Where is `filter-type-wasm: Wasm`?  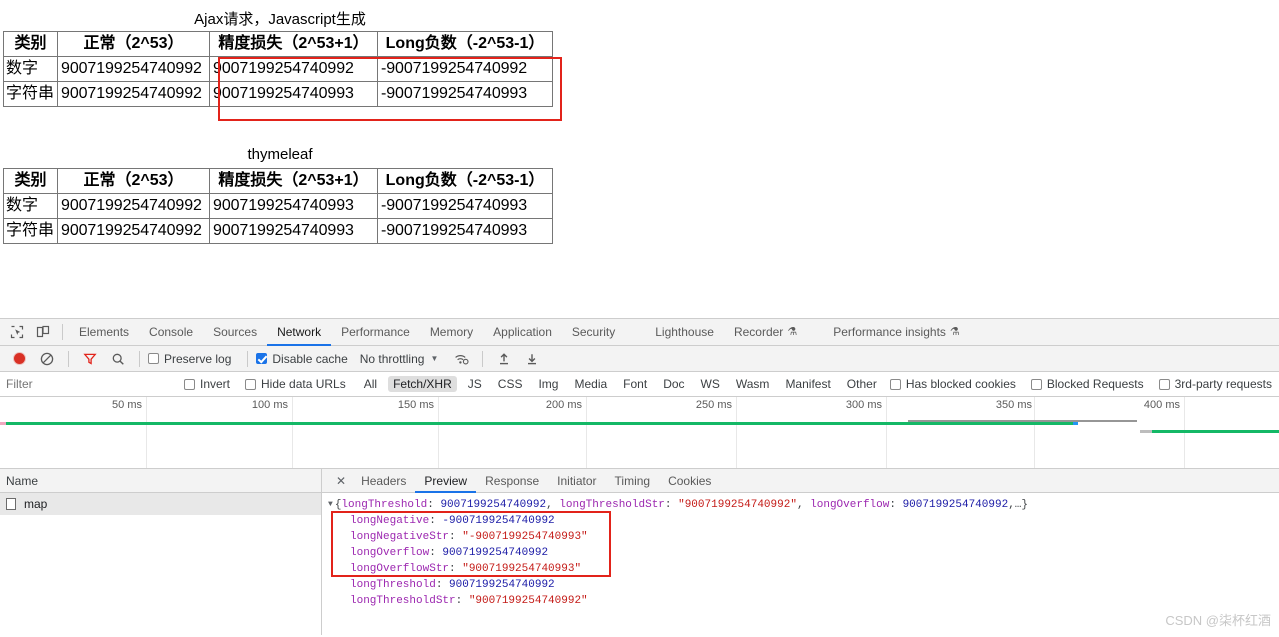 filter-type-wasm: Wasm is located at coordinates (753, 384).